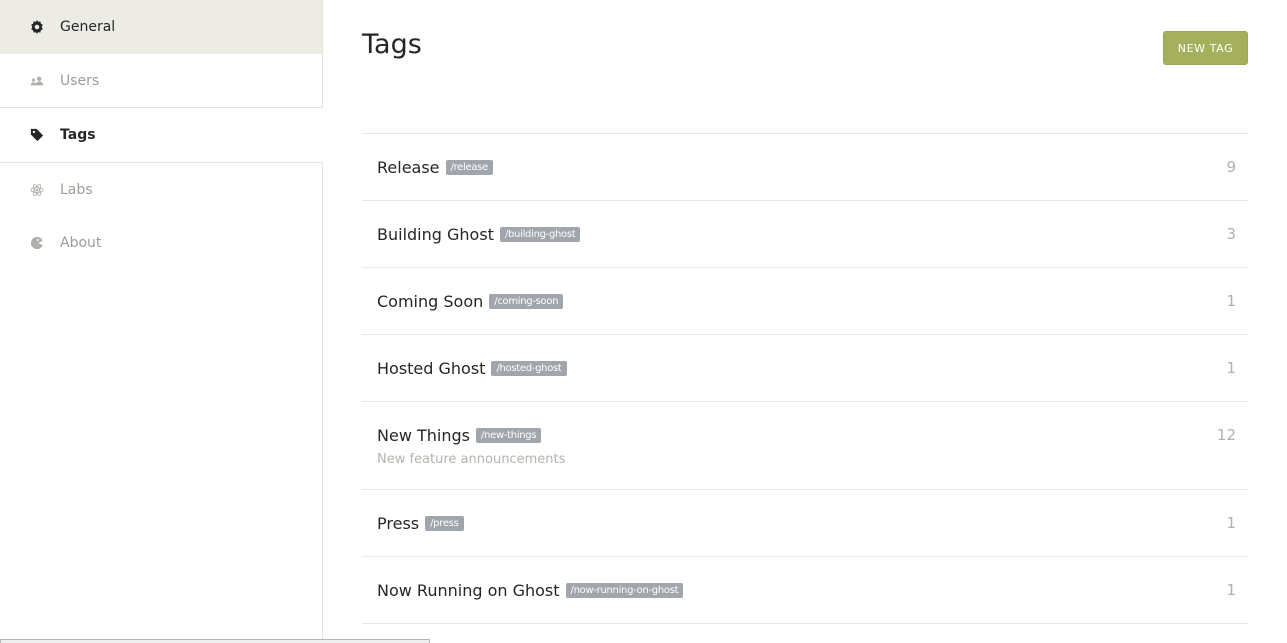  Describe the element at coordinates (805, 301) in the screenshot. I see `tag-row: Coming Soon /coming-soon 1` at that location.